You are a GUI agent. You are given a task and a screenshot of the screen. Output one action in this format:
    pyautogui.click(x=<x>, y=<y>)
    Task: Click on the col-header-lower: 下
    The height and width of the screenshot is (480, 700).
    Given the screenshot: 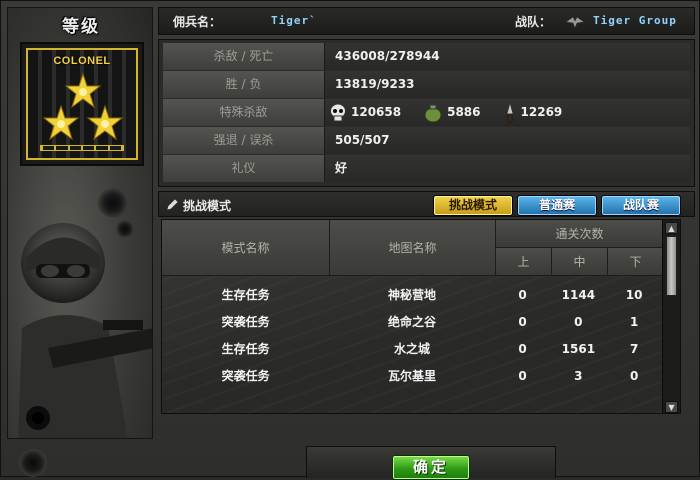 What is the action you would take?
    pyautogui.click(x=636, y=262)
    